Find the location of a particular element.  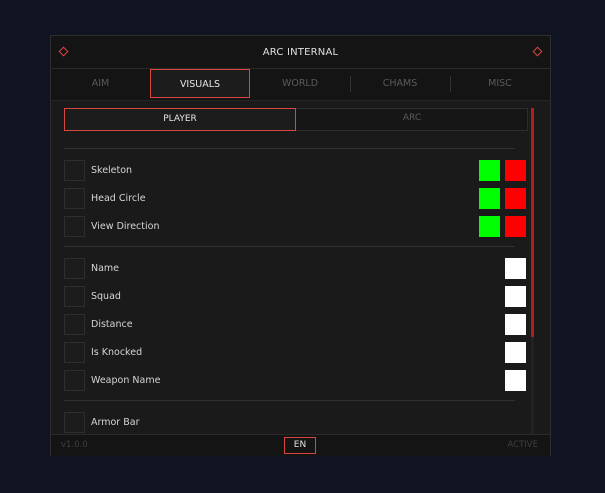

option-label: Is Knocked is located at coordinates (117, 352).